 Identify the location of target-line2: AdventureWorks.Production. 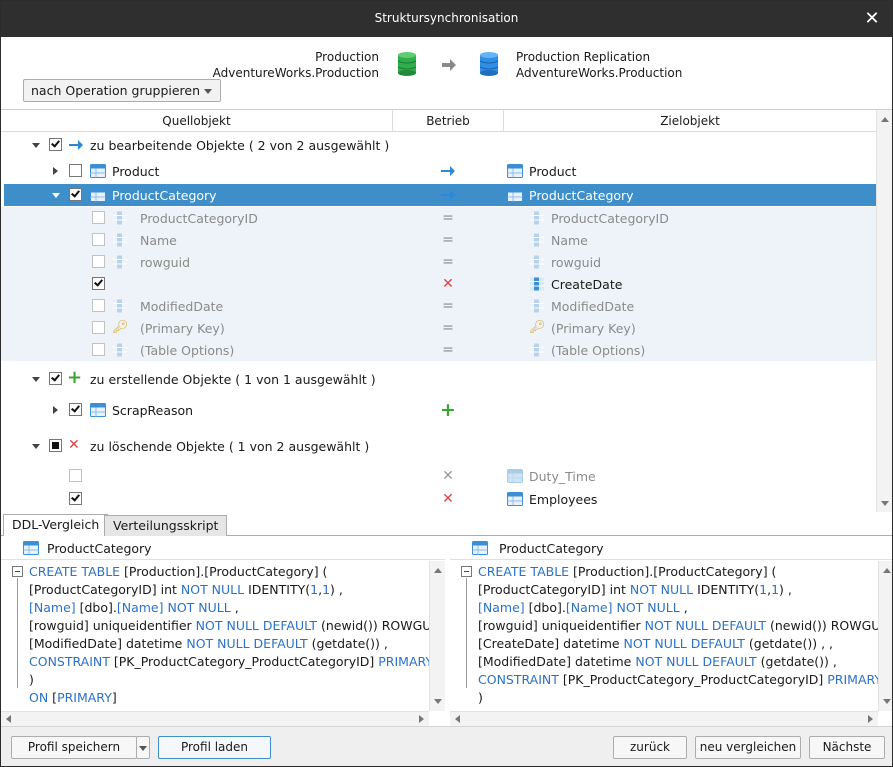
(599, 73).